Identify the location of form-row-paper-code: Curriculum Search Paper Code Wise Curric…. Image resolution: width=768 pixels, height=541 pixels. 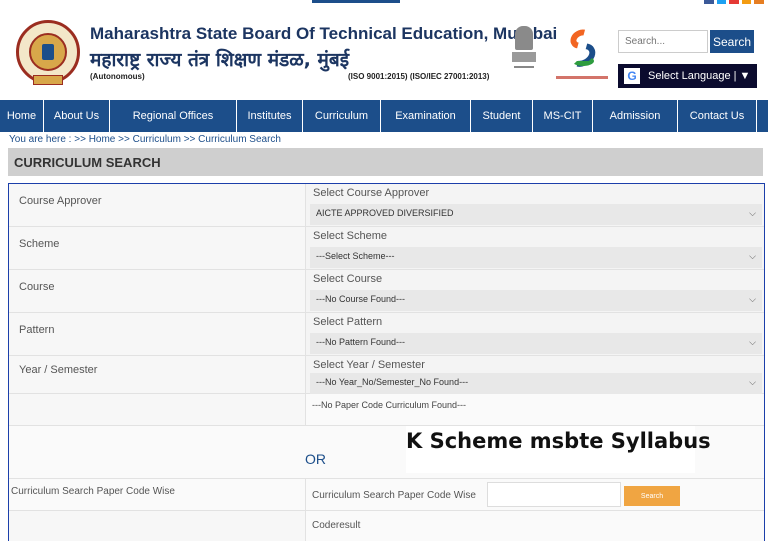
(386, 495).